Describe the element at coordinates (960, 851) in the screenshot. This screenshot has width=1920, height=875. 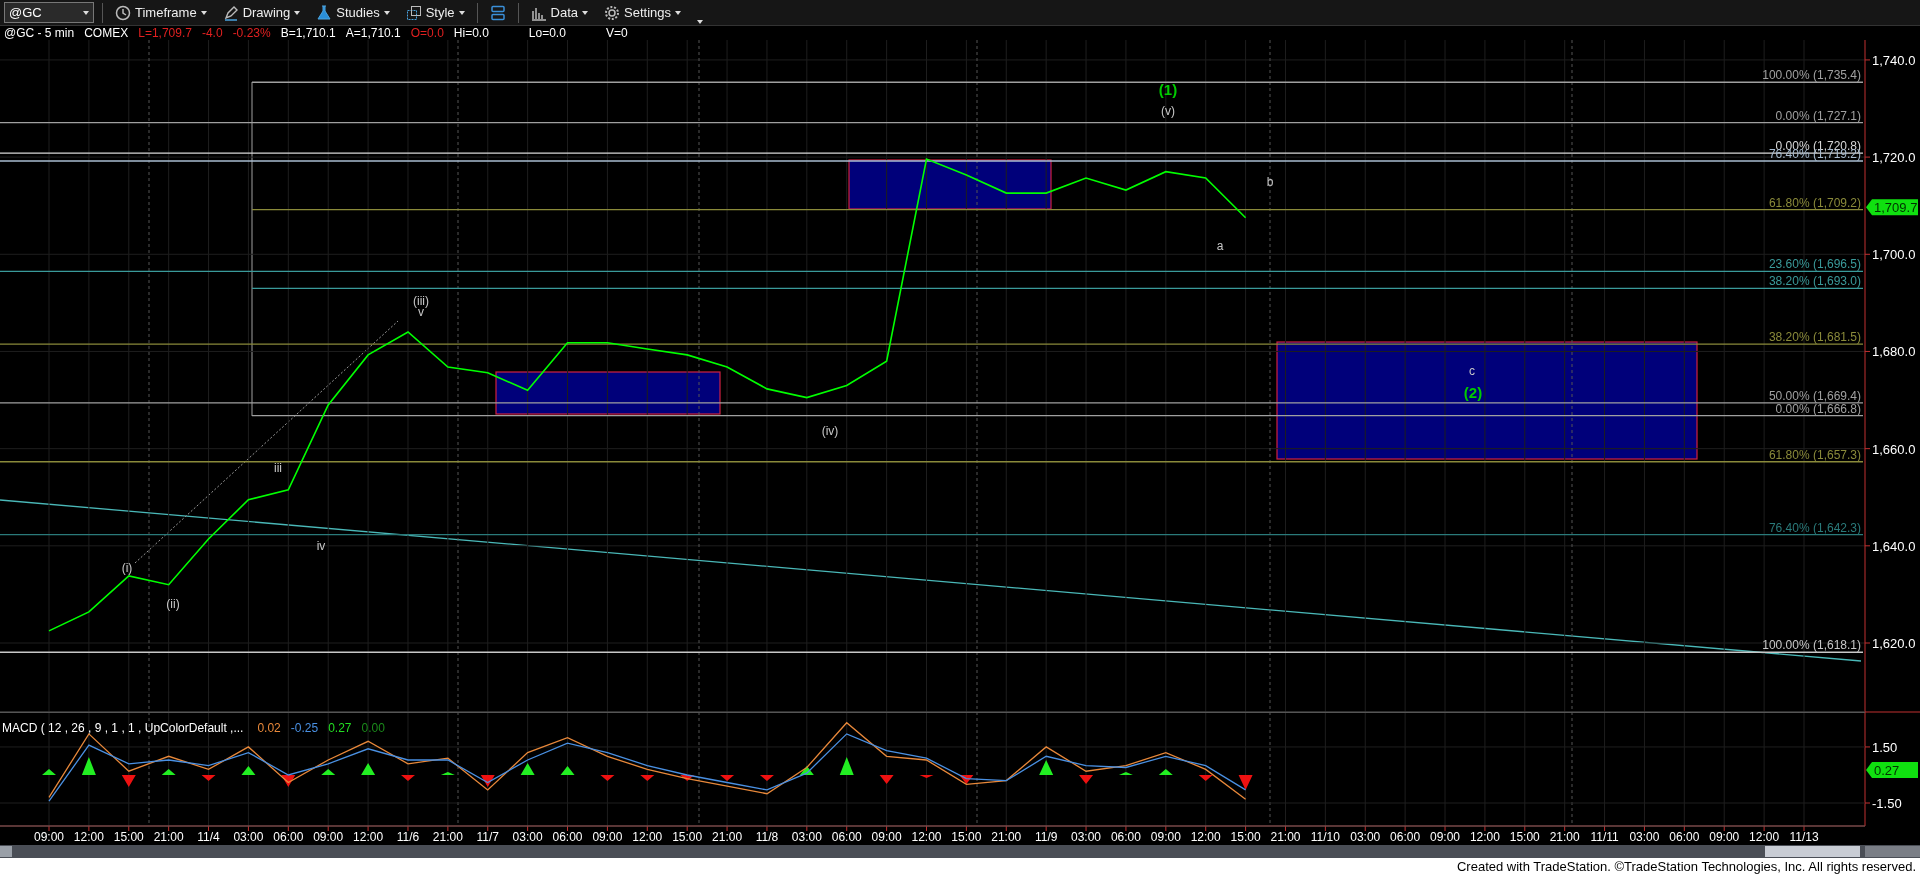
I see `scrollbar-track` at that location.